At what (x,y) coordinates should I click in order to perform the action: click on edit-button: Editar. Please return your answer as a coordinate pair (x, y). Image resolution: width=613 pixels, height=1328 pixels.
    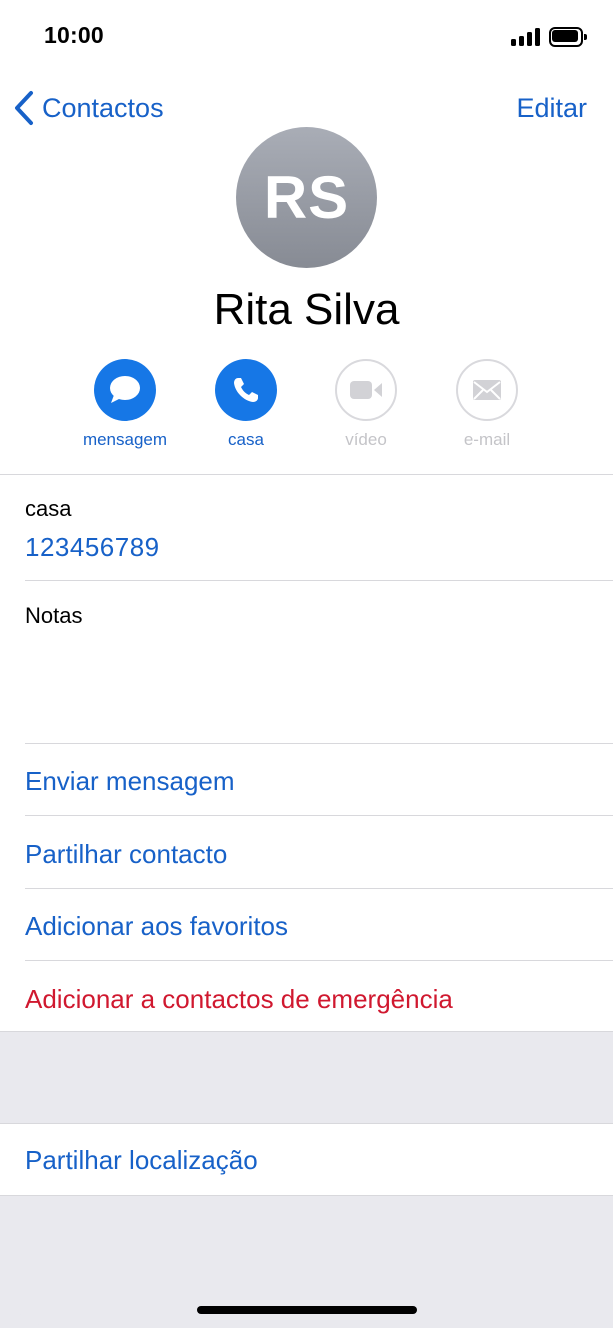
    Looking at the image, I should click on (551, 108).